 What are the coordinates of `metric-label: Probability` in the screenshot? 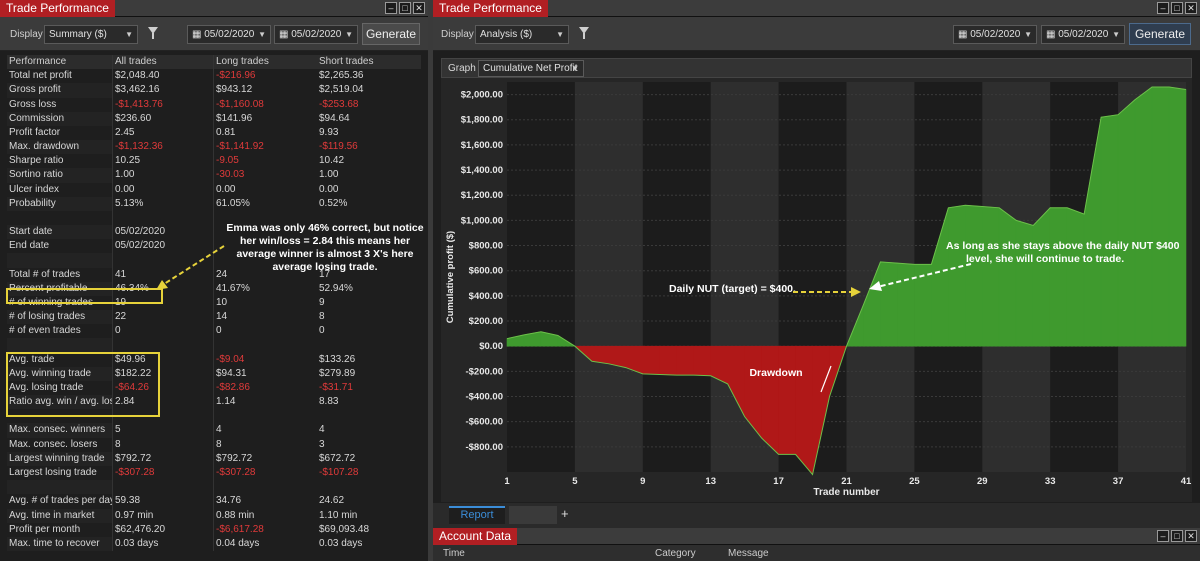 It's located at (60, 203).